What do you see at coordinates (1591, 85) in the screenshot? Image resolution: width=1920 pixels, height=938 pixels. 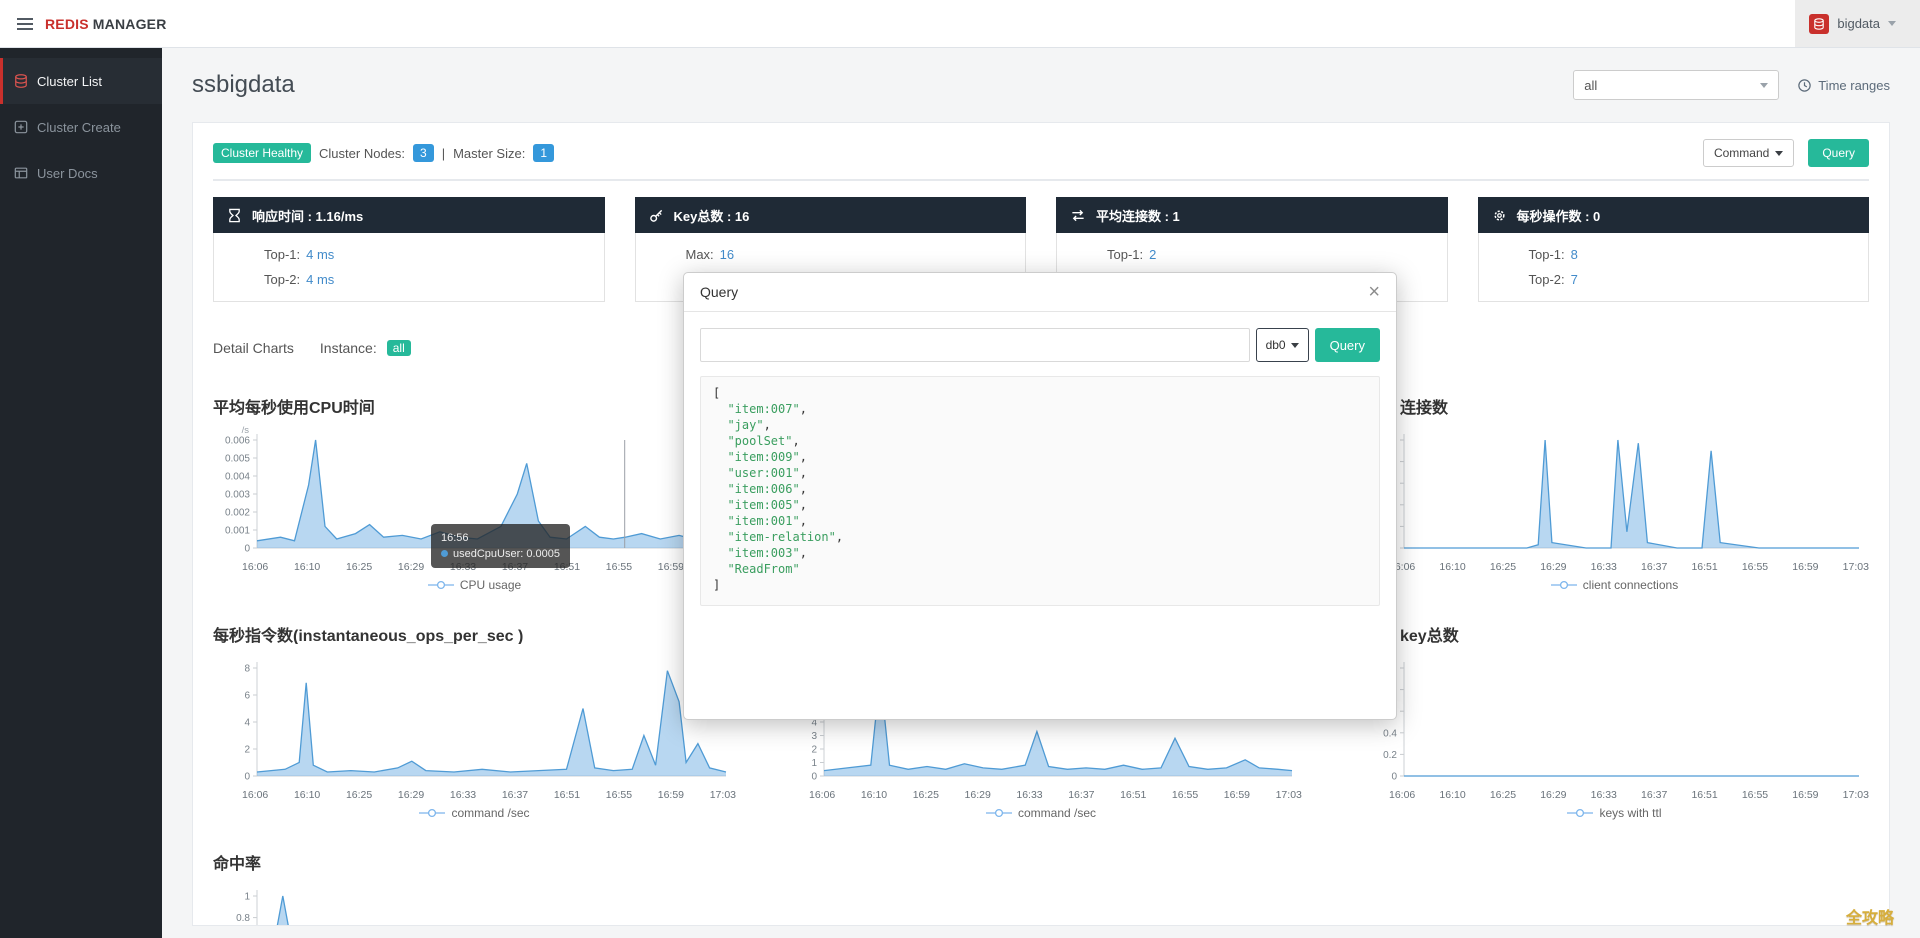 I see `range-select-value: all` at bounding box center [1591, 85].